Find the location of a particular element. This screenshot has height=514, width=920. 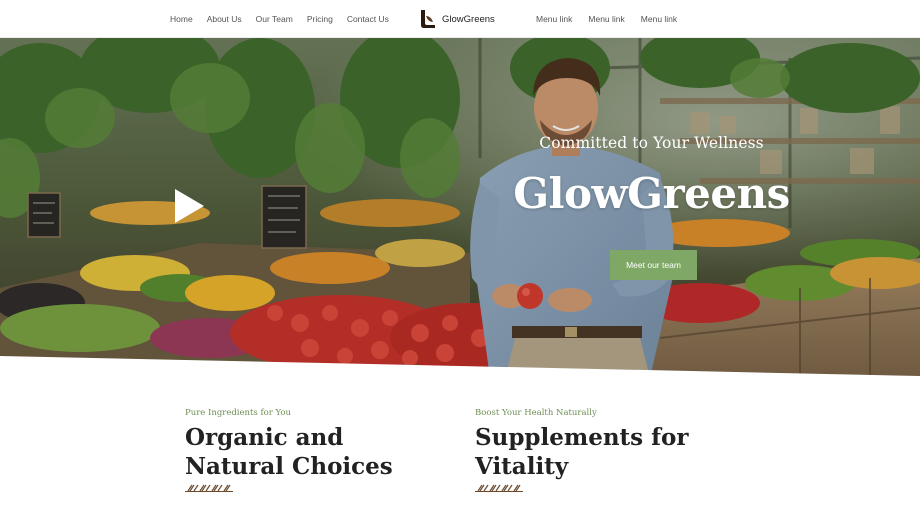

meet-our-team-button: Meet our team is located at coordinates (653, 265).